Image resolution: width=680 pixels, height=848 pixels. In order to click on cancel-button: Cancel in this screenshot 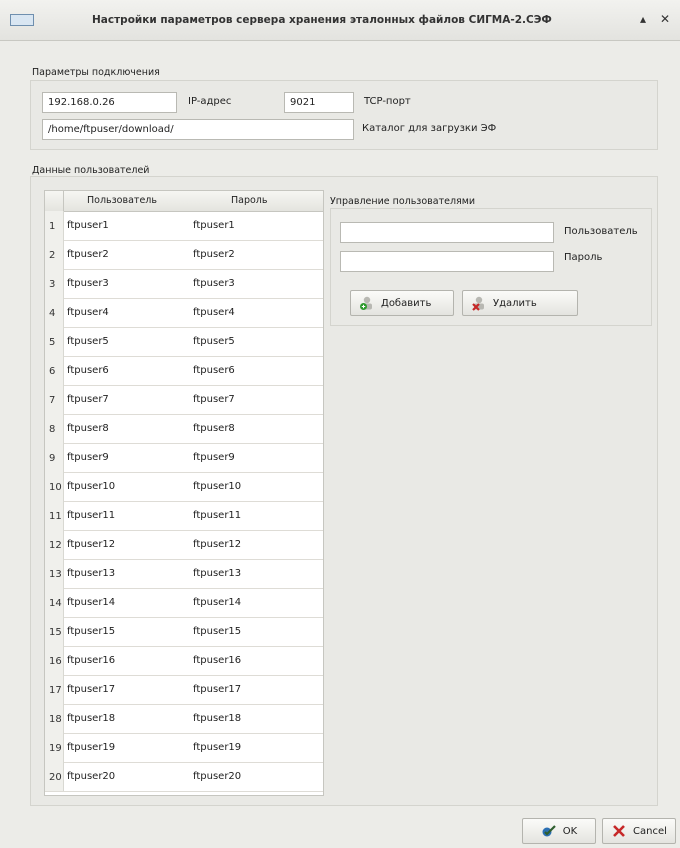, I will do `click(639, 831)`.